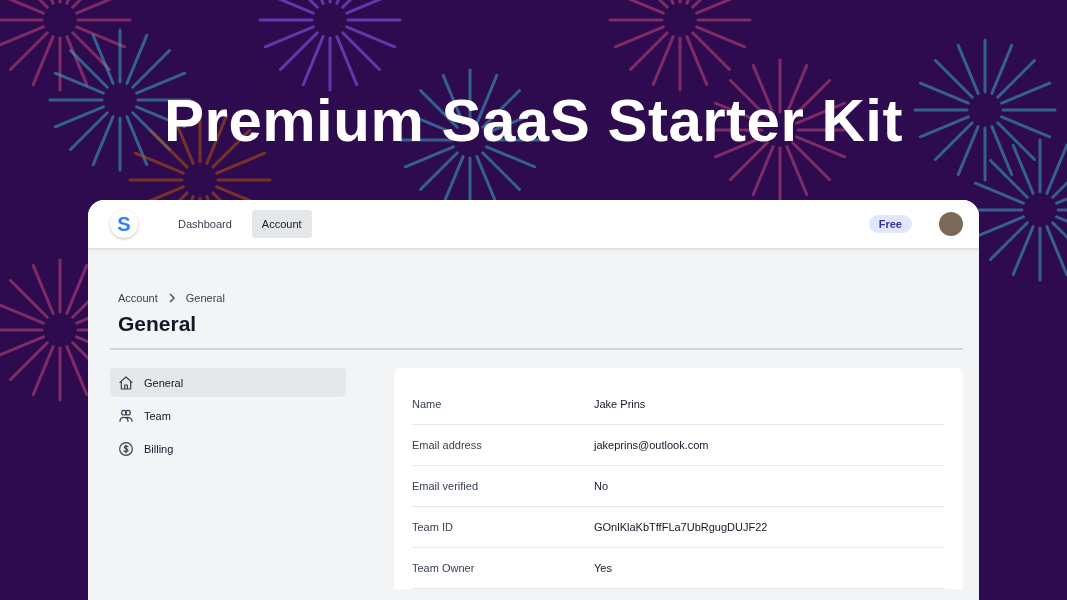  I want to click on breadcrumb-link: Account, so click(138, 298).